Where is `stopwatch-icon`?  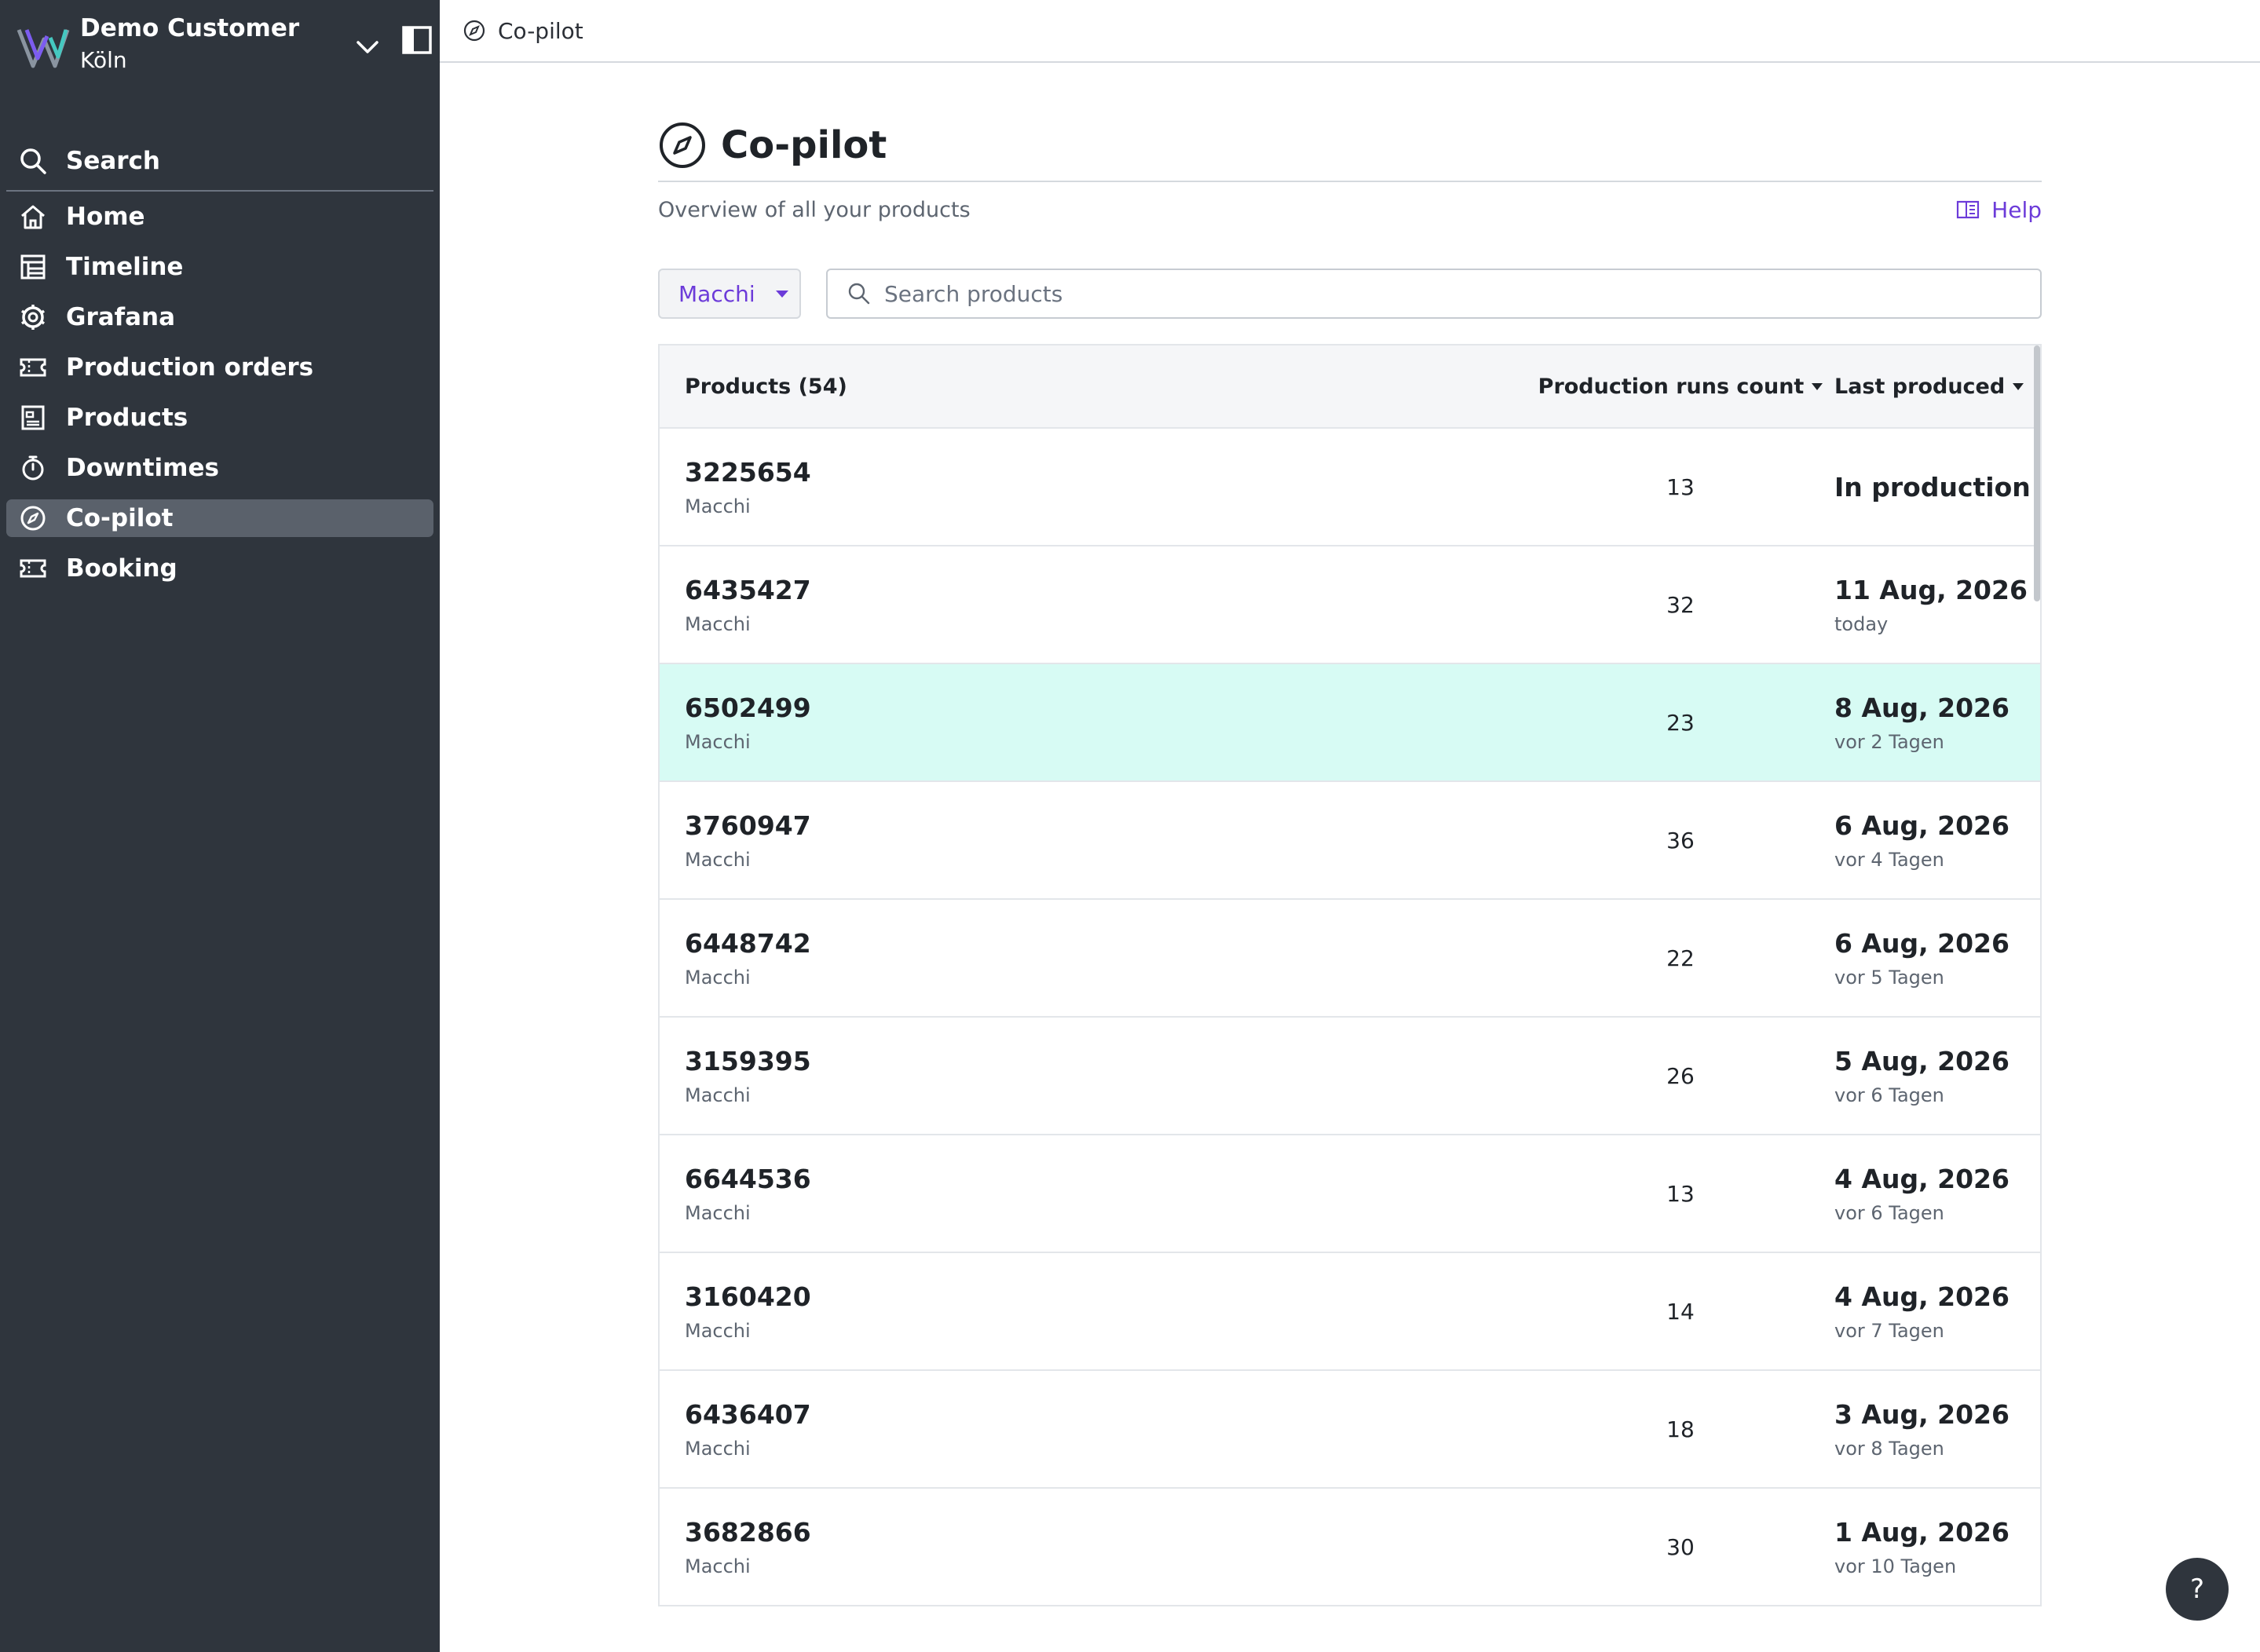
stopwatch-icon is located at coordinates (30, 468).